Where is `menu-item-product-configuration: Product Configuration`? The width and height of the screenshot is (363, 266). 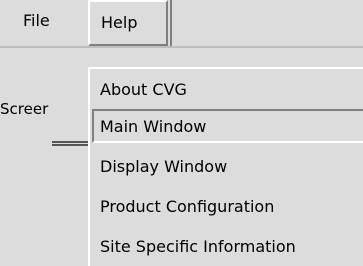
menu-item-product-configuration: Product Configuration is located at coordinates (187, 207).